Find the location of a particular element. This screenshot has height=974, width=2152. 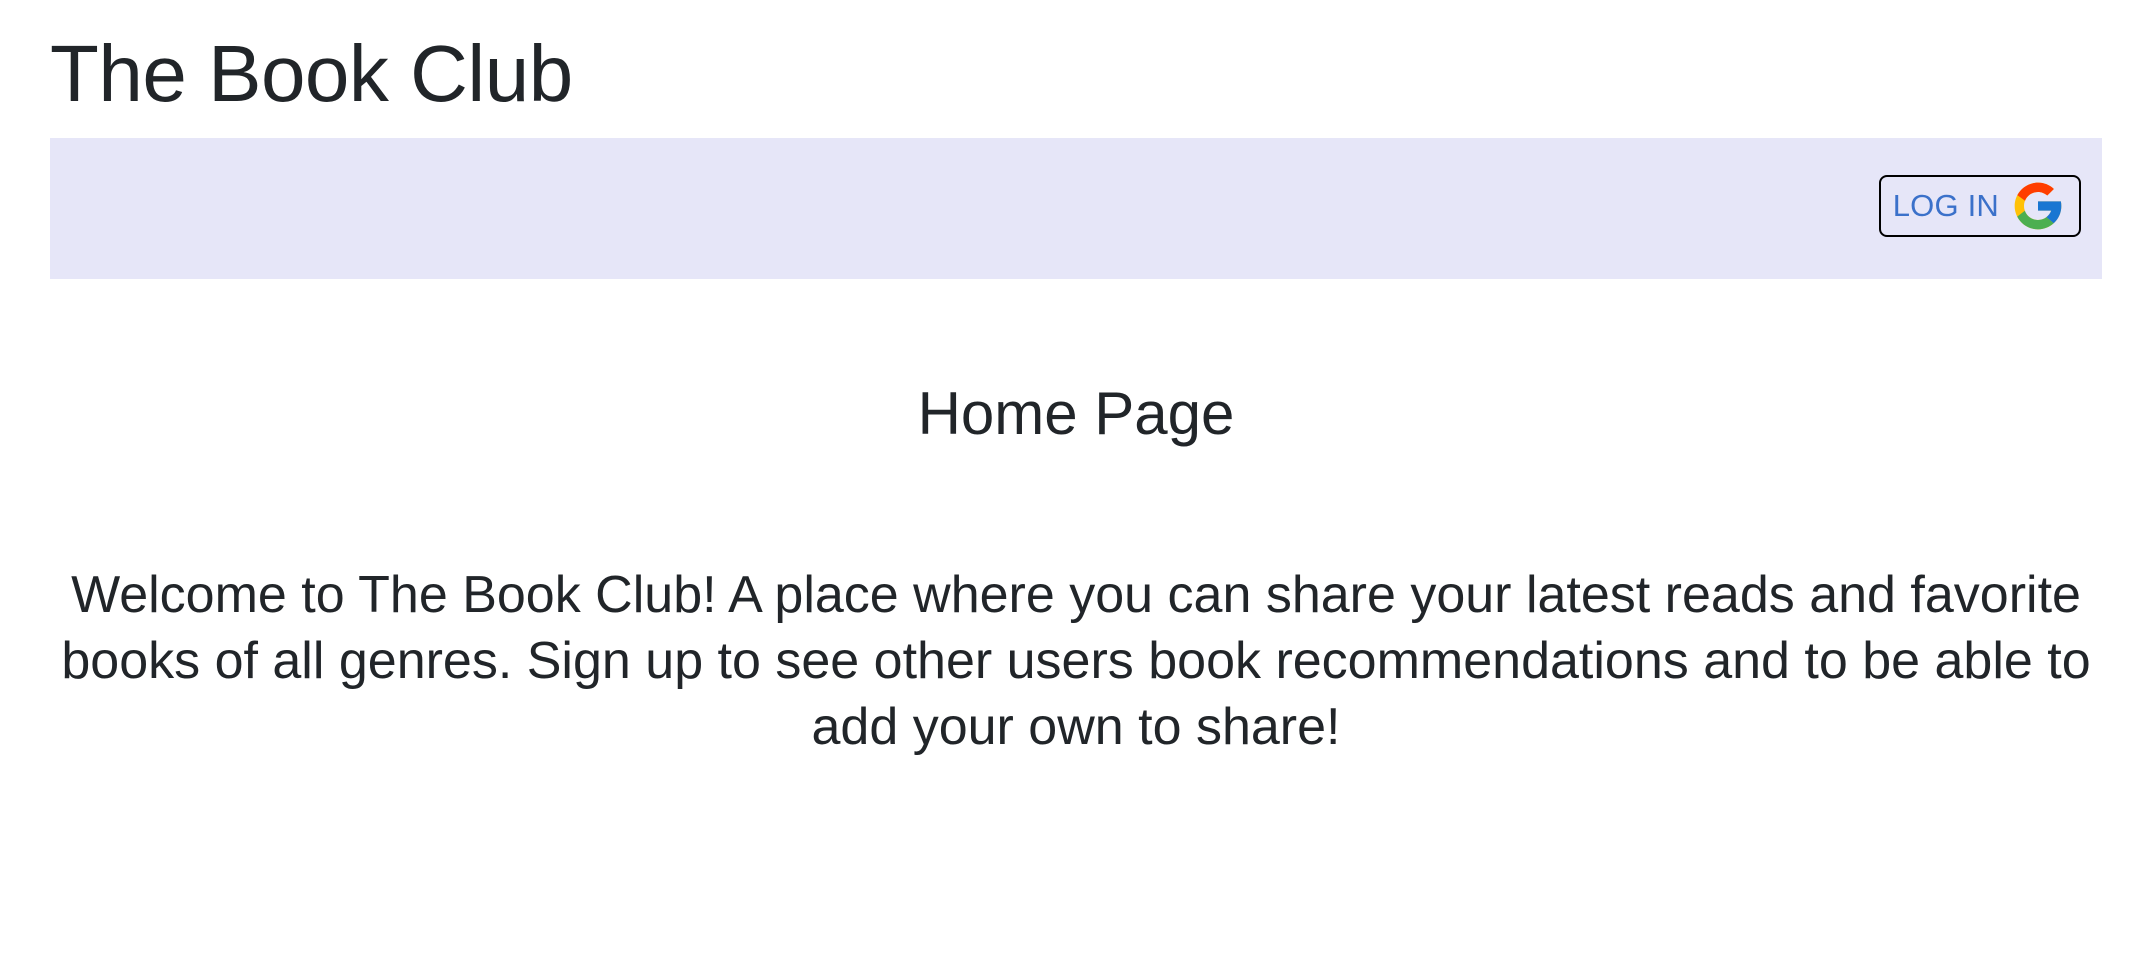

page-heading: Home Page is located at coordinates (1076, 413).